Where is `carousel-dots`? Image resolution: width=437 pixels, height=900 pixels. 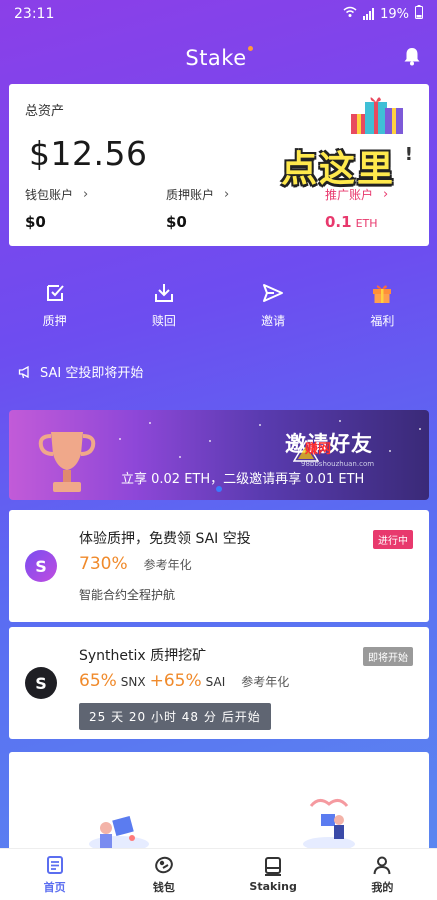
carousel-dots is located at coordinates (219, 489).